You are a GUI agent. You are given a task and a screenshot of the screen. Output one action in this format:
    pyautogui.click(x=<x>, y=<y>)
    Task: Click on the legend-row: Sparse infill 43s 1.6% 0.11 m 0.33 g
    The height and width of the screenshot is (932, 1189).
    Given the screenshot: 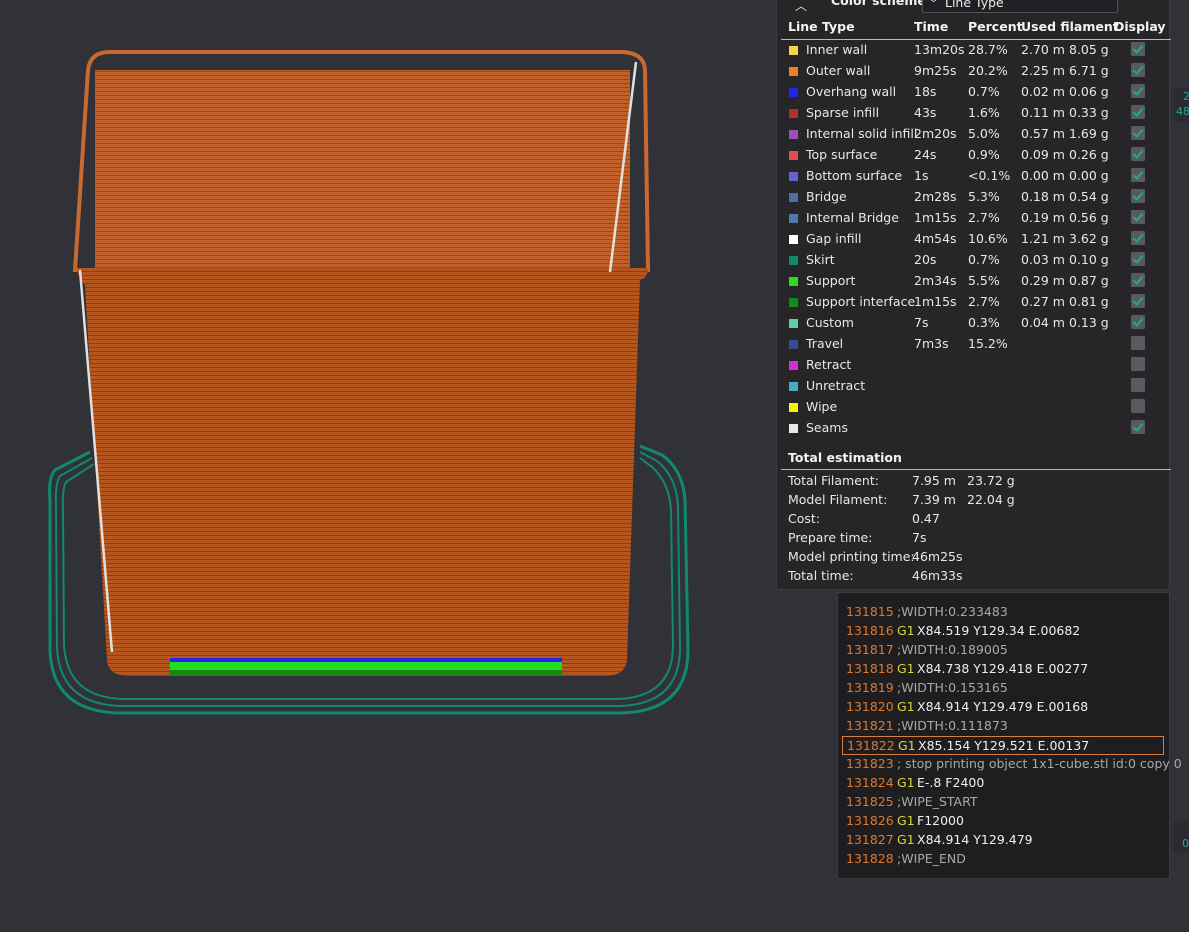 What is the action you would take?
    pyautogui.click(x=973, y=115)
    